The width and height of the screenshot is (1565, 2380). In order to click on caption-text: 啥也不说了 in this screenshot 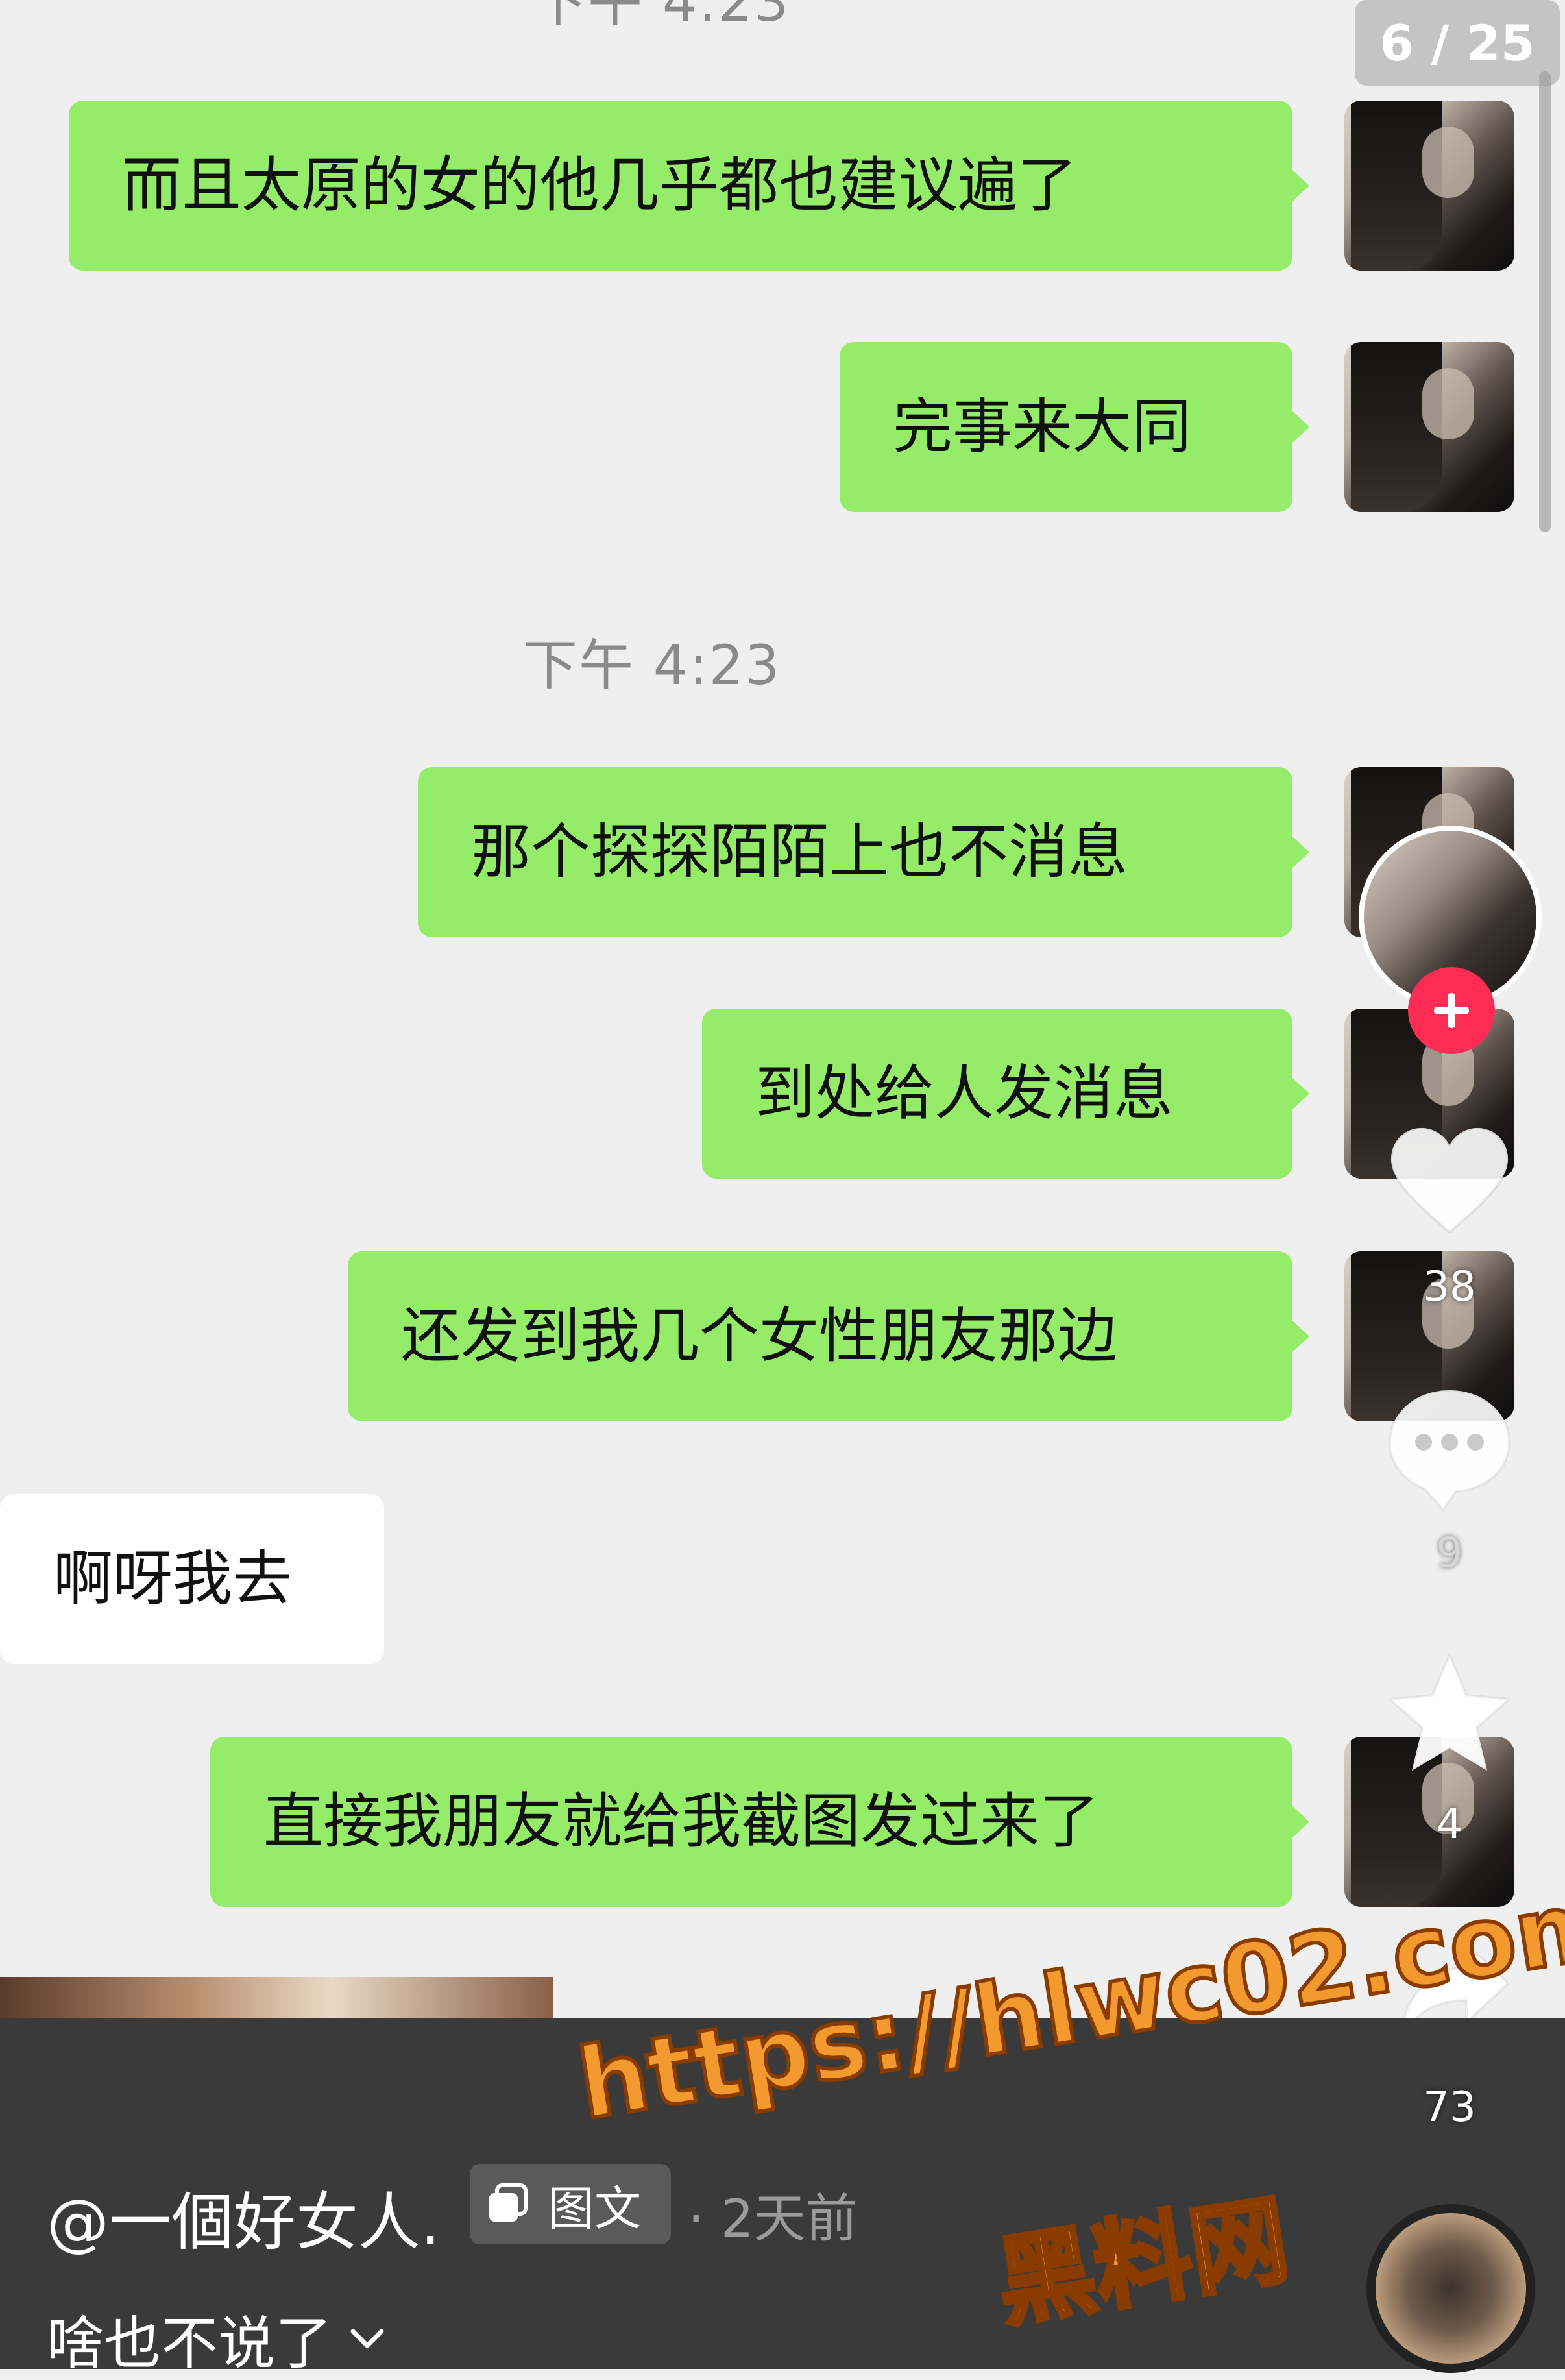, I will do `click(190, 2343)`.